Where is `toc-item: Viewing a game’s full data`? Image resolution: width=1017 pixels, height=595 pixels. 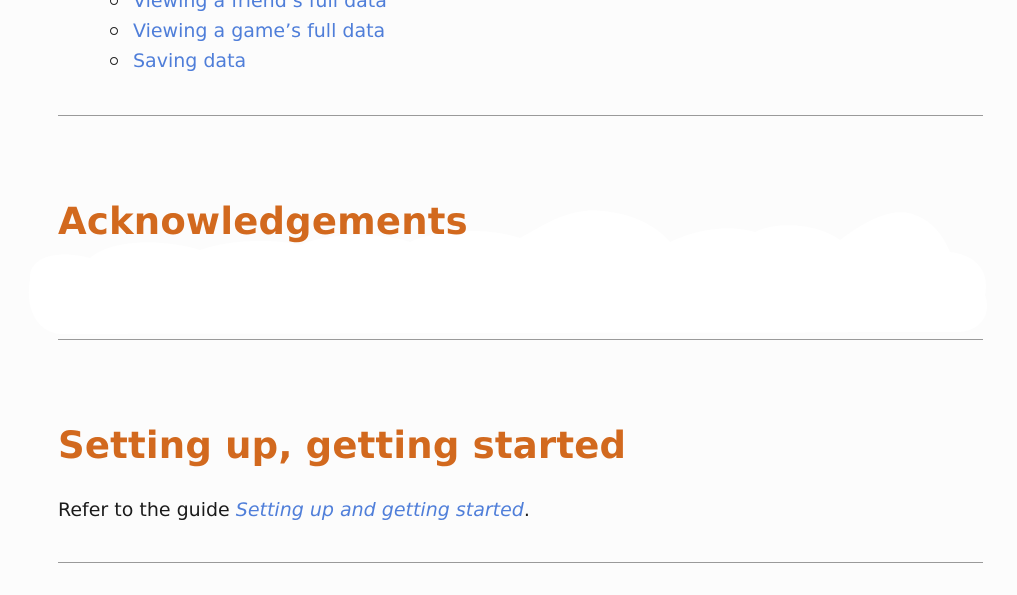
toc-item: Viewing a game’s full data is located at coordinates (248, 31).